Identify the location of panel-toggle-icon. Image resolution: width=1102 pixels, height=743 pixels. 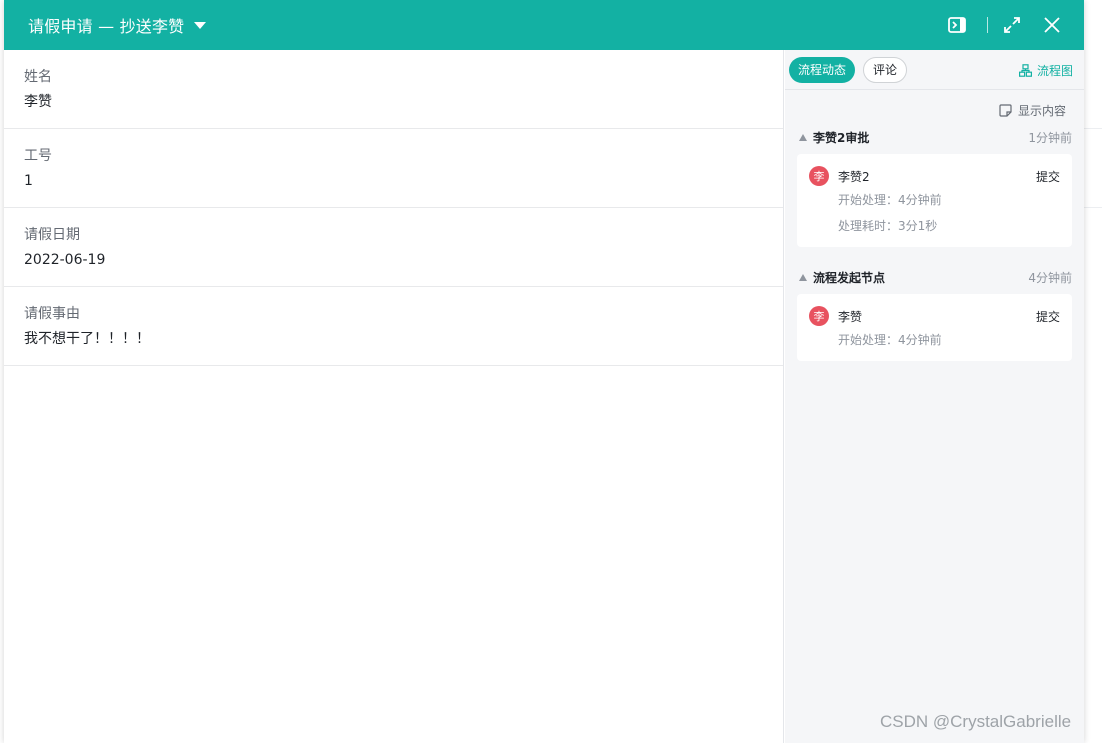
(957, 25).